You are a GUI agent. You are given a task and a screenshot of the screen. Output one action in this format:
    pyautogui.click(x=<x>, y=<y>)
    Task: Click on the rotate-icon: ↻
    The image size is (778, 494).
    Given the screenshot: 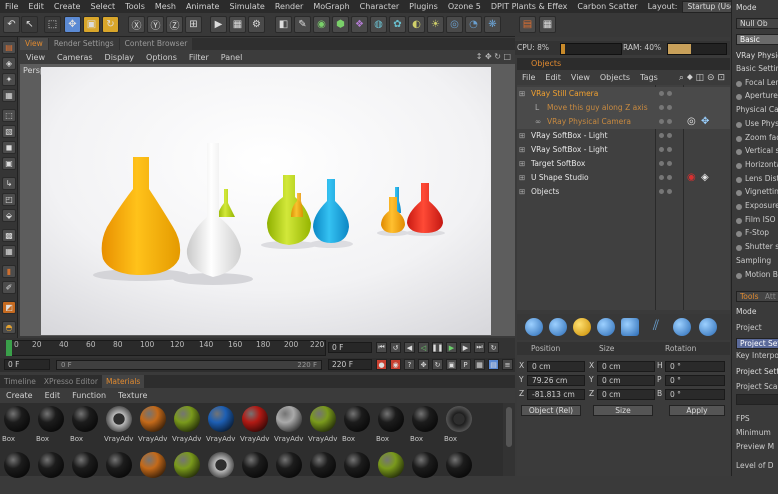 What is the action you would take?
    pyautogui.click(x=110, y=24)
    